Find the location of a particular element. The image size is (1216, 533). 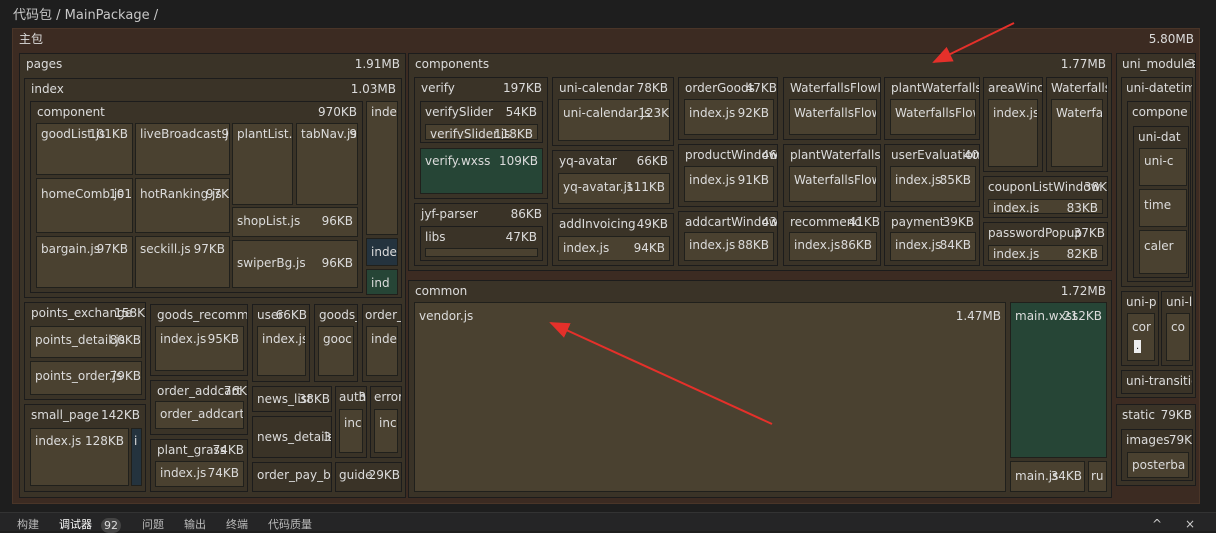

file-caler: caler is located at coordinates (1163, 252).